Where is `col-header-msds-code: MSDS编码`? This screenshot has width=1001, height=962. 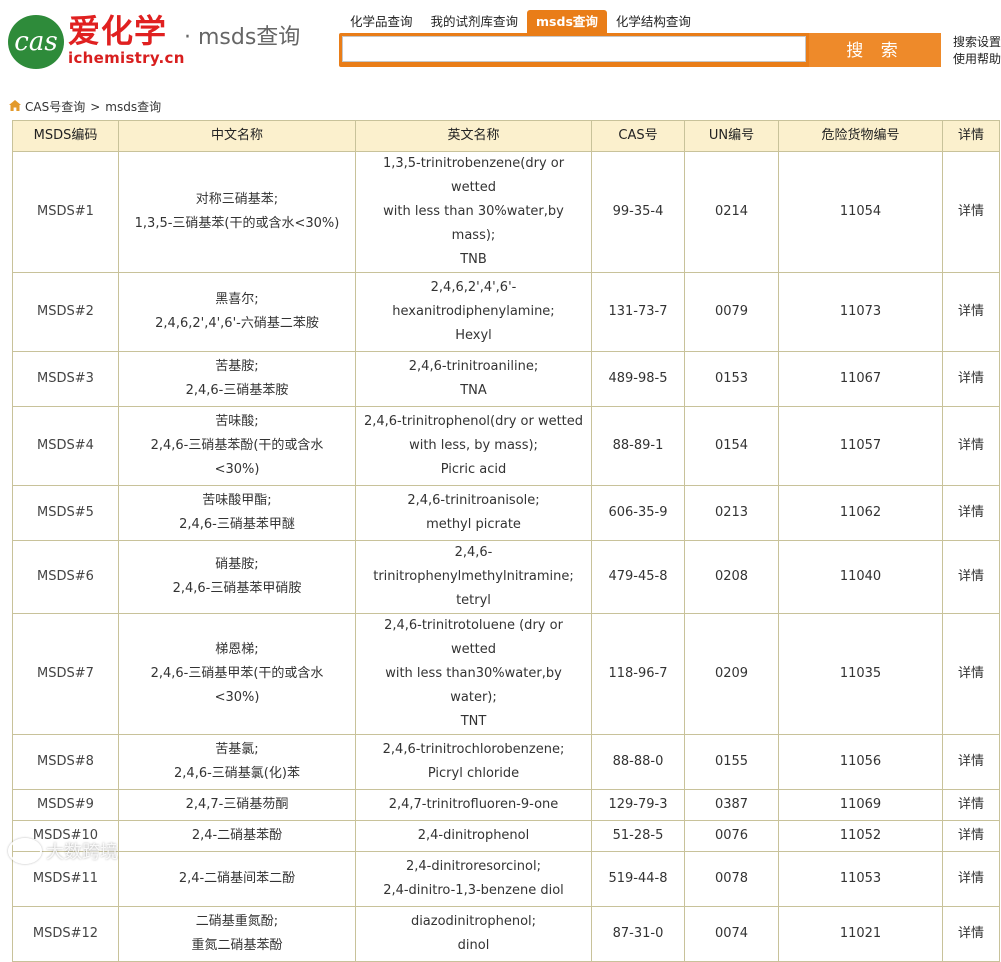
col-header-msds-code: MSDS编码 is located at coordinates (65, 136).